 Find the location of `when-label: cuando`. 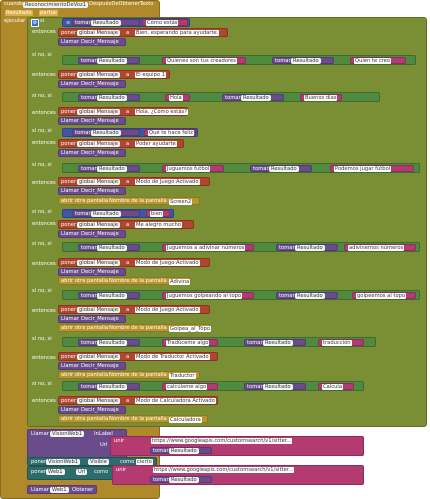

when-label: cuando is located at coordinates (14, 4).